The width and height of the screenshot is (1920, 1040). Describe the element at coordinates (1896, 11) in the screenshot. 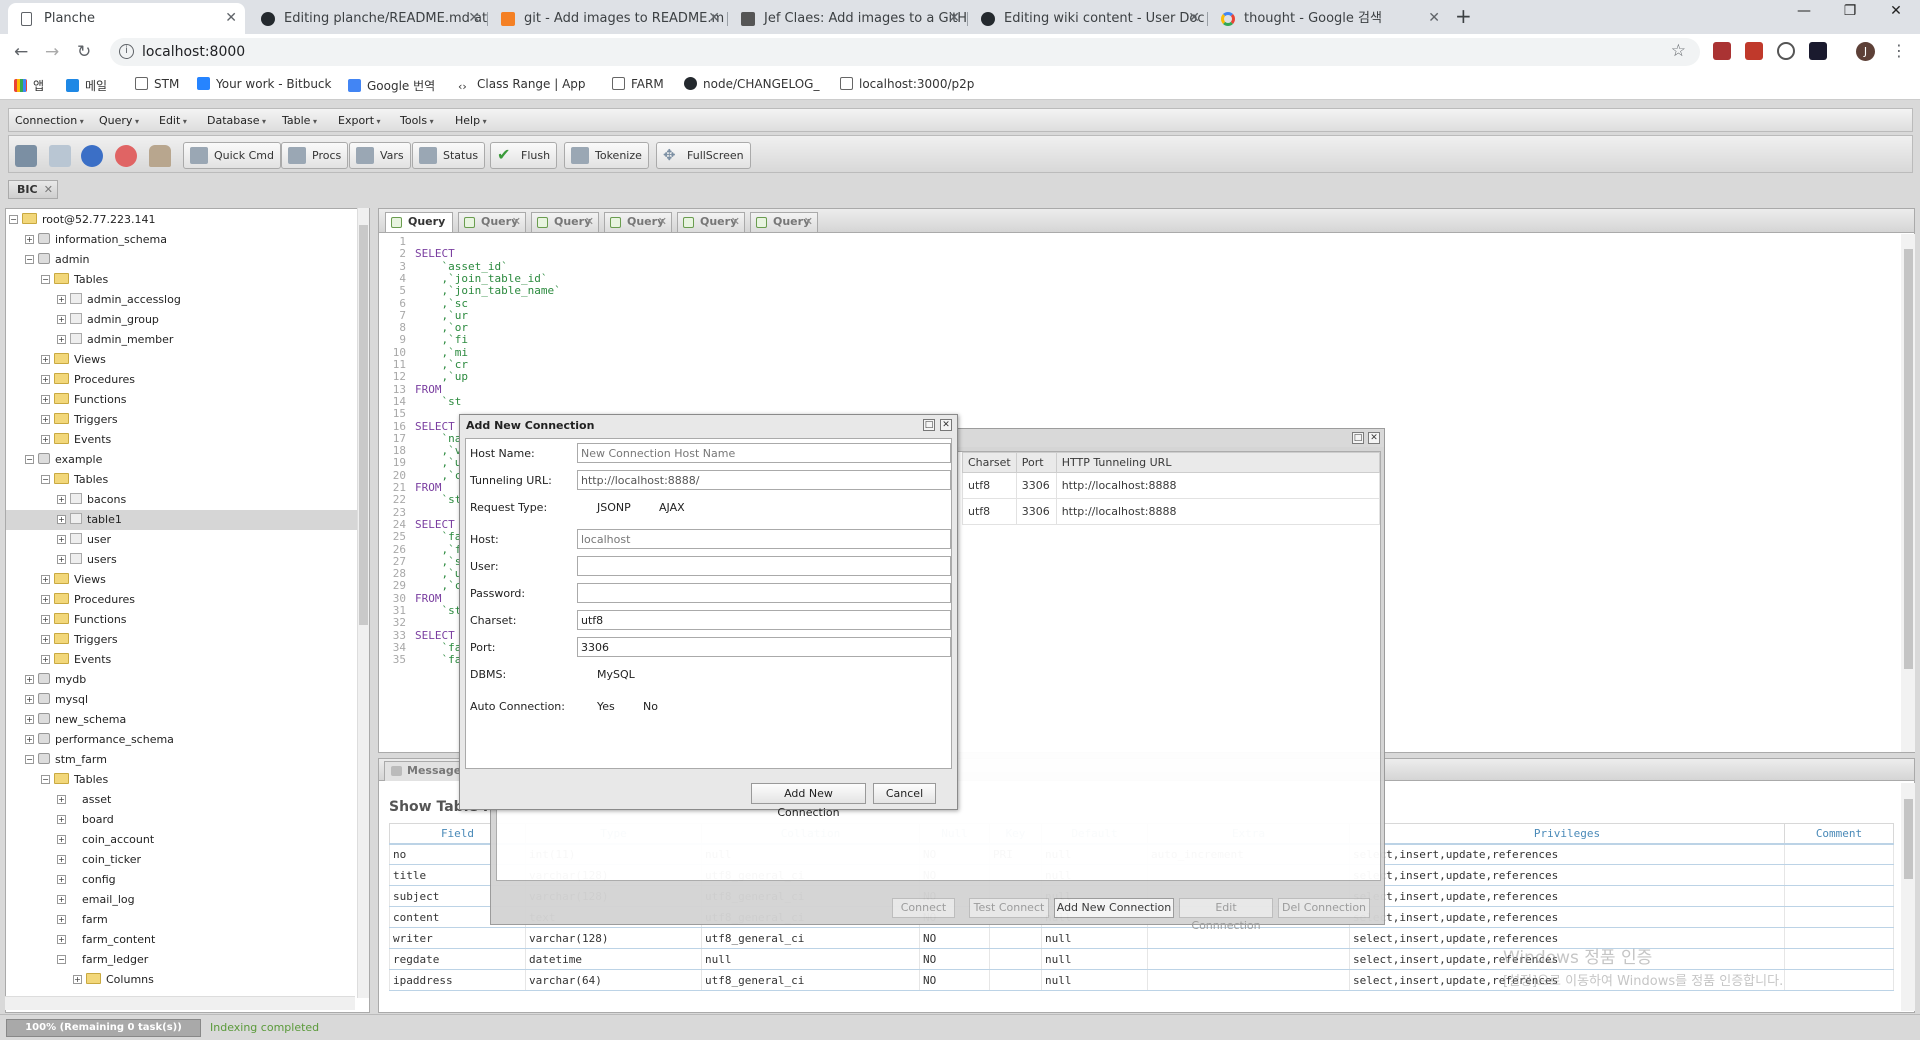

I see `window-close-icon: ✕` at that location.